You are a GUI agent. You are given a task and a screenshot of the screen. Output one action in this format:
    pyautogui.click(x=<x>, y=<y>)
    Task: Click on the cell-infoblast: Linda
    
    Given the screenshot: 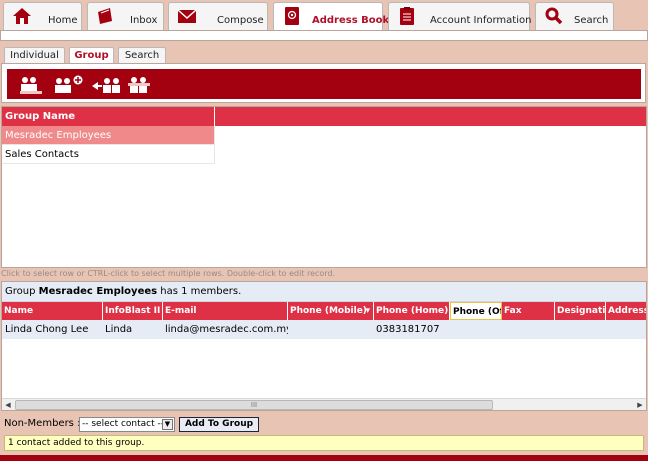 What is the action you would take?
    pyautogui.click(x=119, y=329)
    